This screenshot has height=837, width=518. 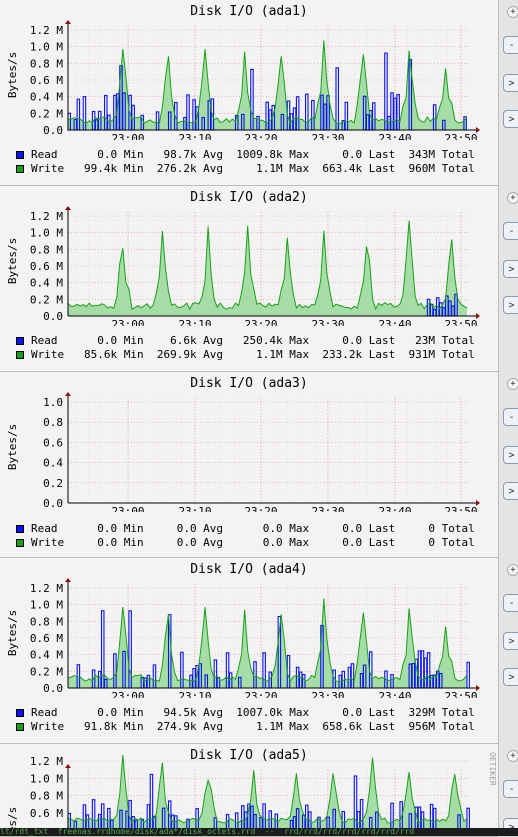 What do you see at coordinates (248, 755) in the screenshot?
I see `chart-title: Disk I/O (ada5)` at bounding box center [248, 755].